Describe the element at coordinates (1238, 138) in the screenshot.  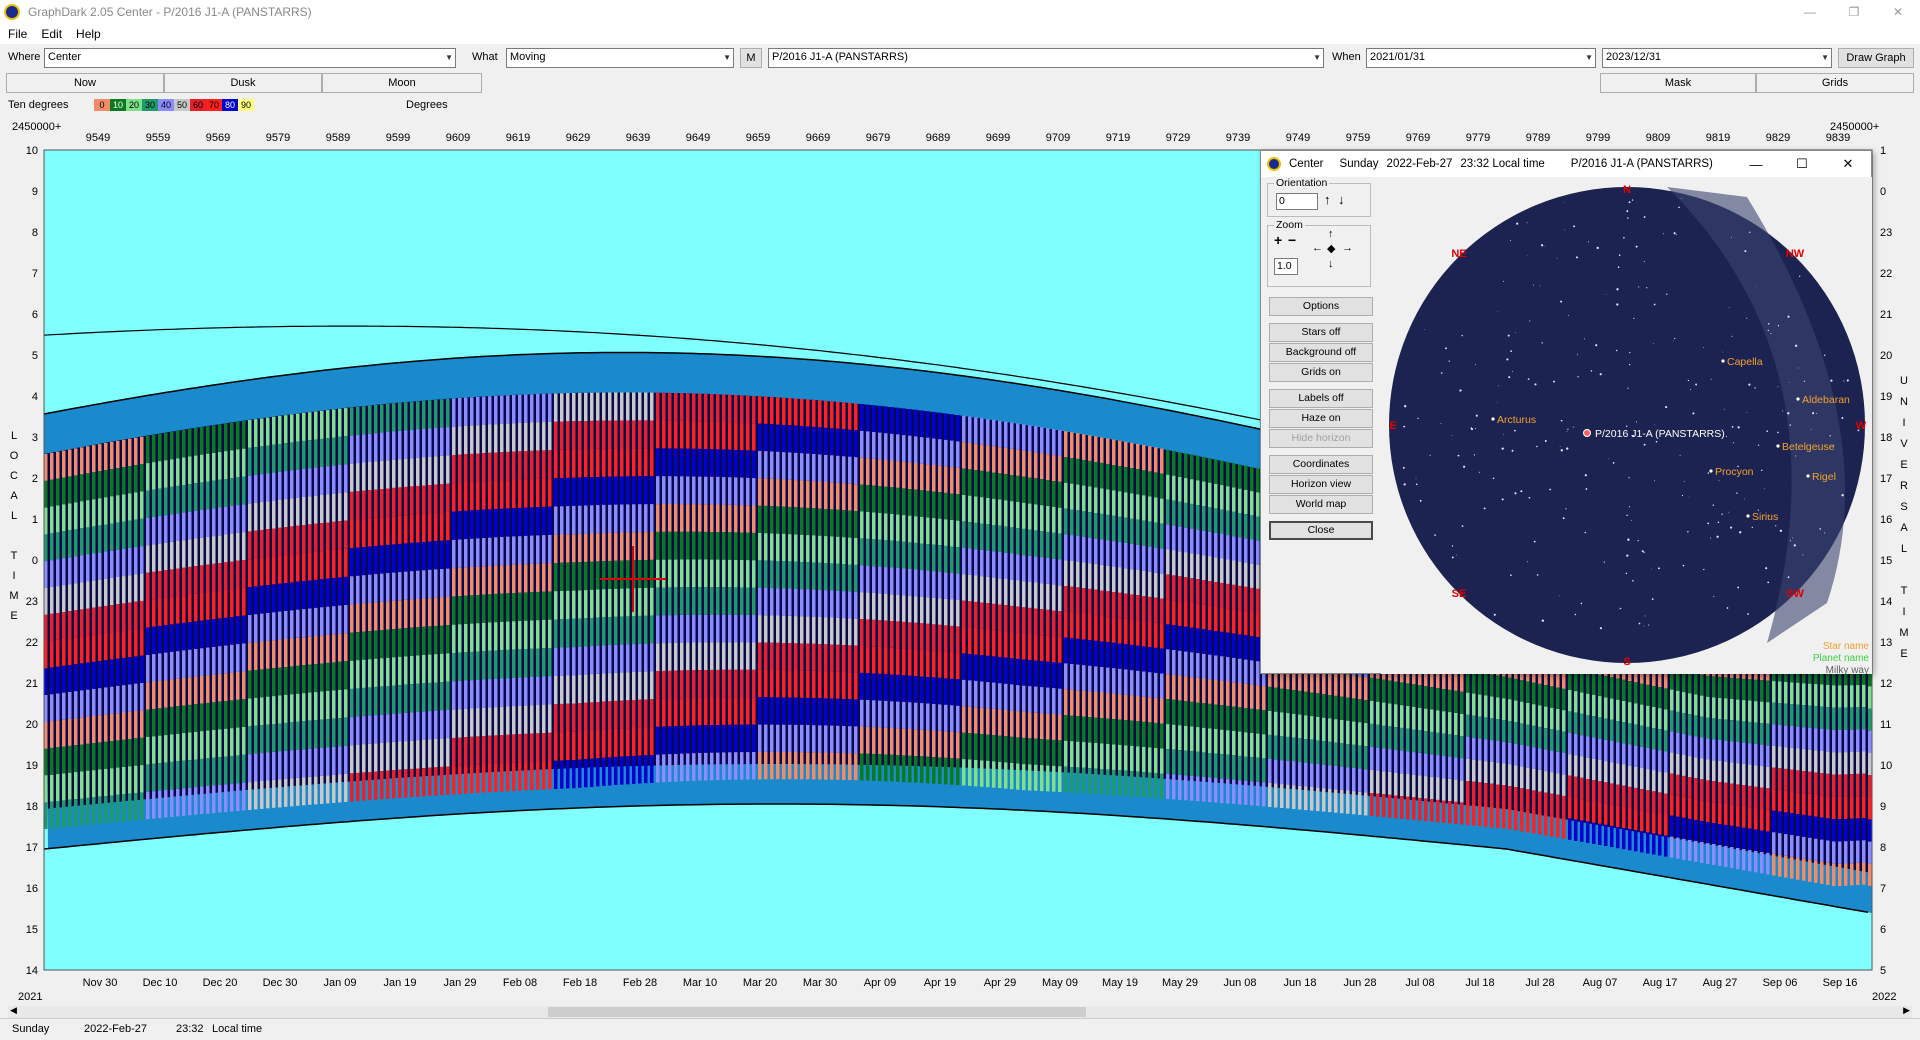
I see `jd-tick-label: 9739` at that location.